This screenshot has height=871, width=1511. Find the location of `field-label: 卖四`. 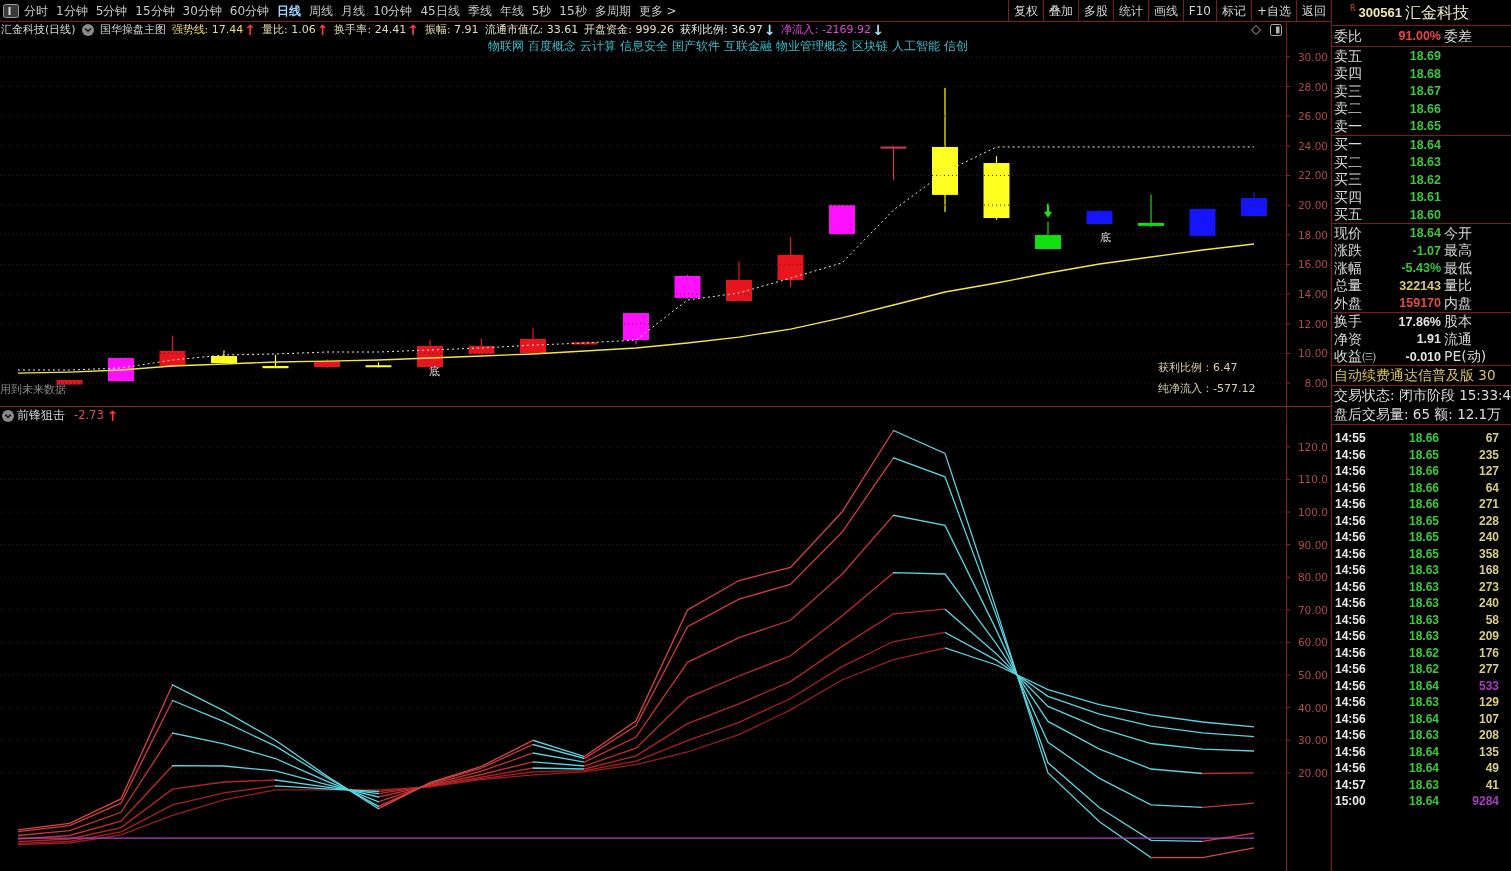

field-label: 卖四 is located at coordinates (1348, 74).